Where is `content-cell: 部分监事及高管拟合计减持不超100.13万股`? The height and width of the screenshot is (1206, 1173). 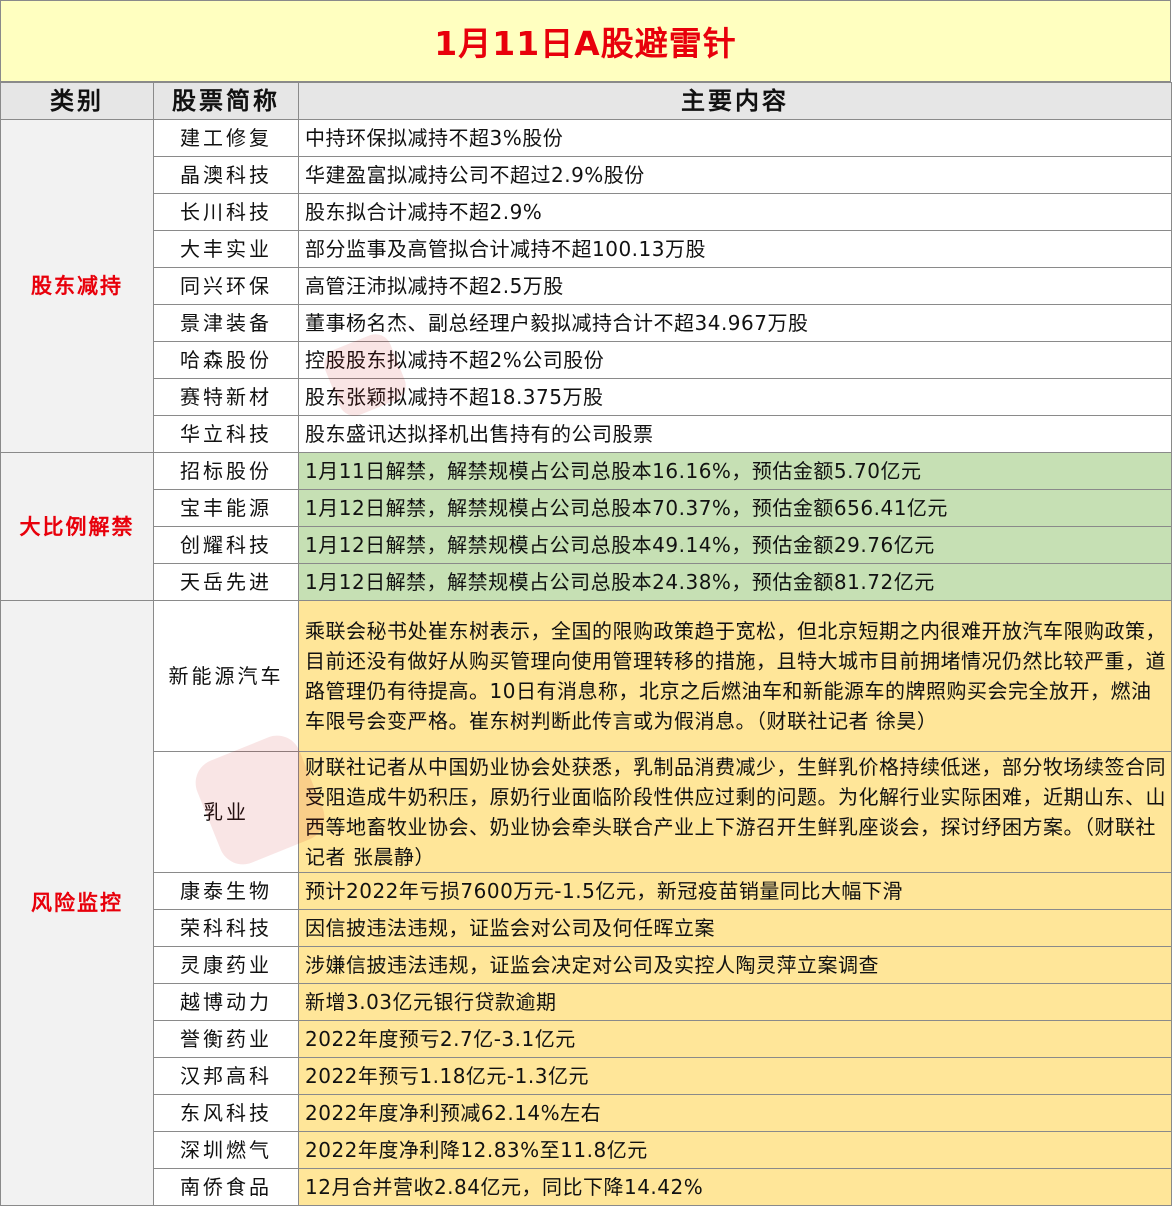 content-cell: 部分监事及高管拟合计减持不超100.13万股 is located at coordinates (735, 249).